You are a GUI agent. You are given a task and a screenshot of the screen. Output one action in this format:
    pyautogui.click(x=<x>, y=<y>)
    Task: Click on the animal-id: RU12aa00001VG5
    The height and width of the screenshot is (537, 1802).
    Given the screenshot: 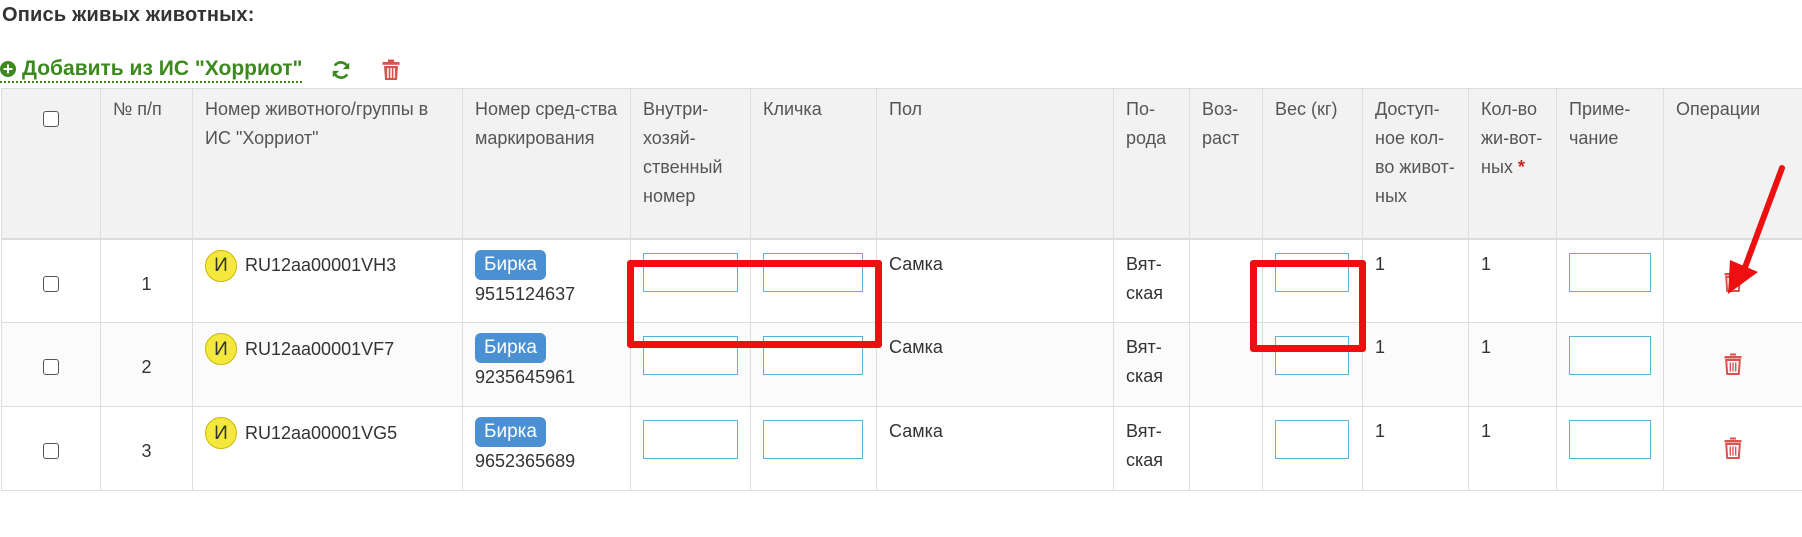 What is the action you would take?
    pyautogui.click(x=321, y=433)
    